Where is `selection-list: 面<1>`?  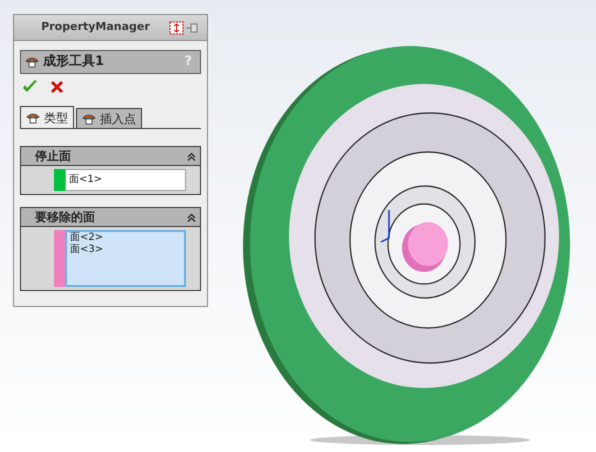
selection-list: 面<1> is located at coordinates (125, 180).